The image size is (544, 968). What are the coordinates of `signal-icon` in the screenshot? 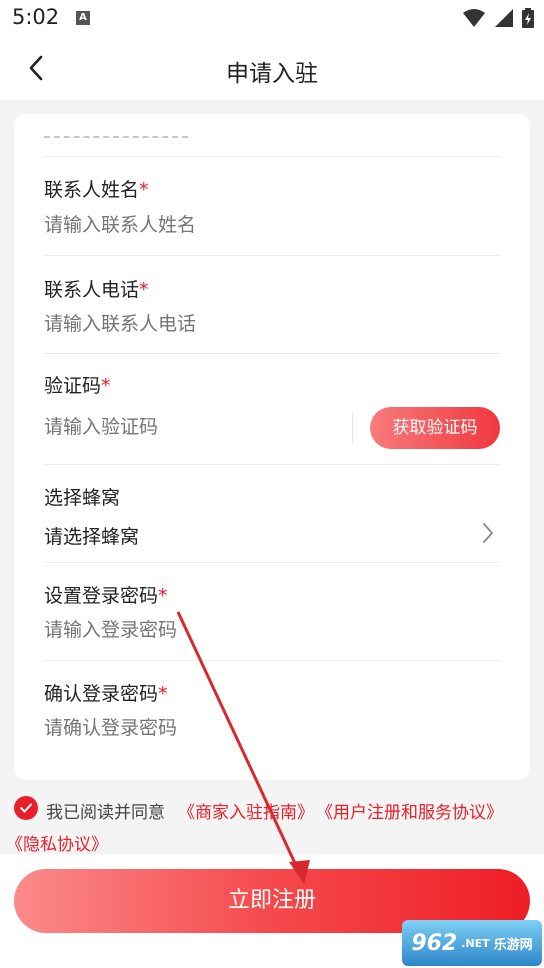 It's located at (504, 18).